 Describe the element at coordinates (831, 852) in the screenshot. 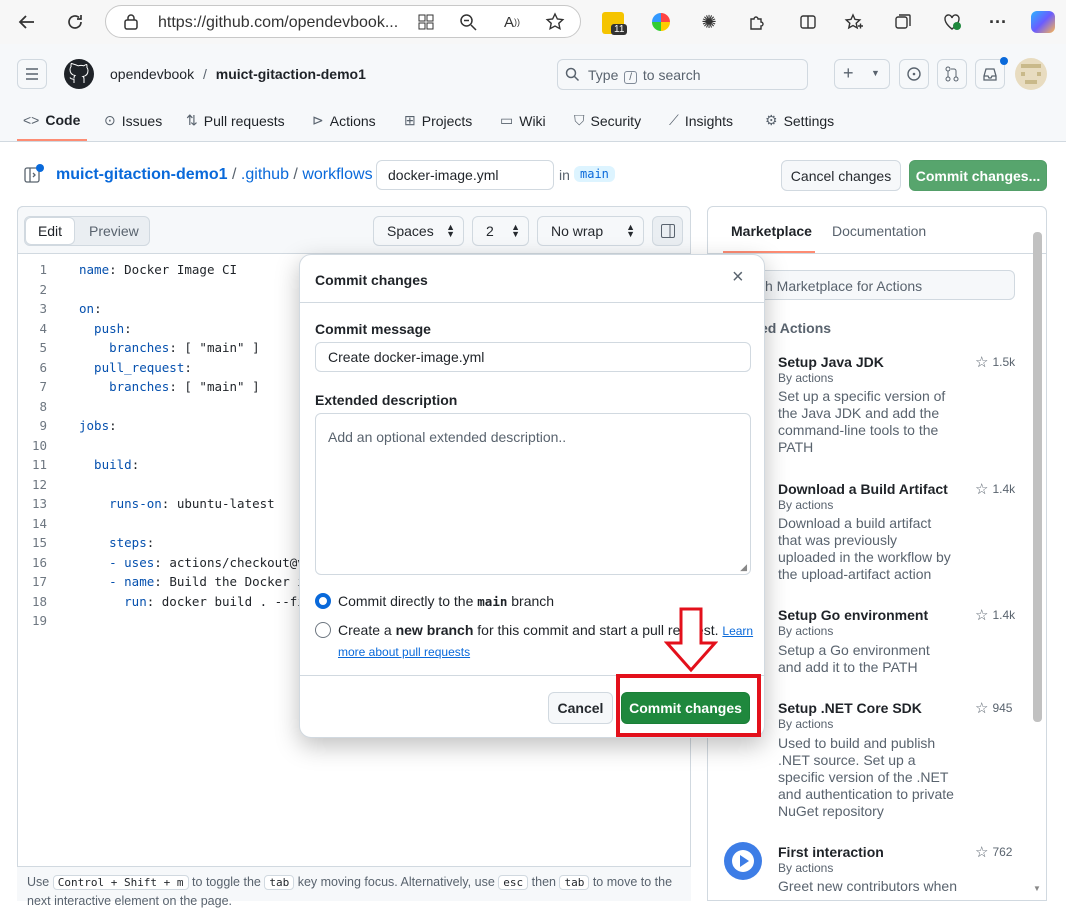

I see `action-title-first-interaction: First interaction` at that location.